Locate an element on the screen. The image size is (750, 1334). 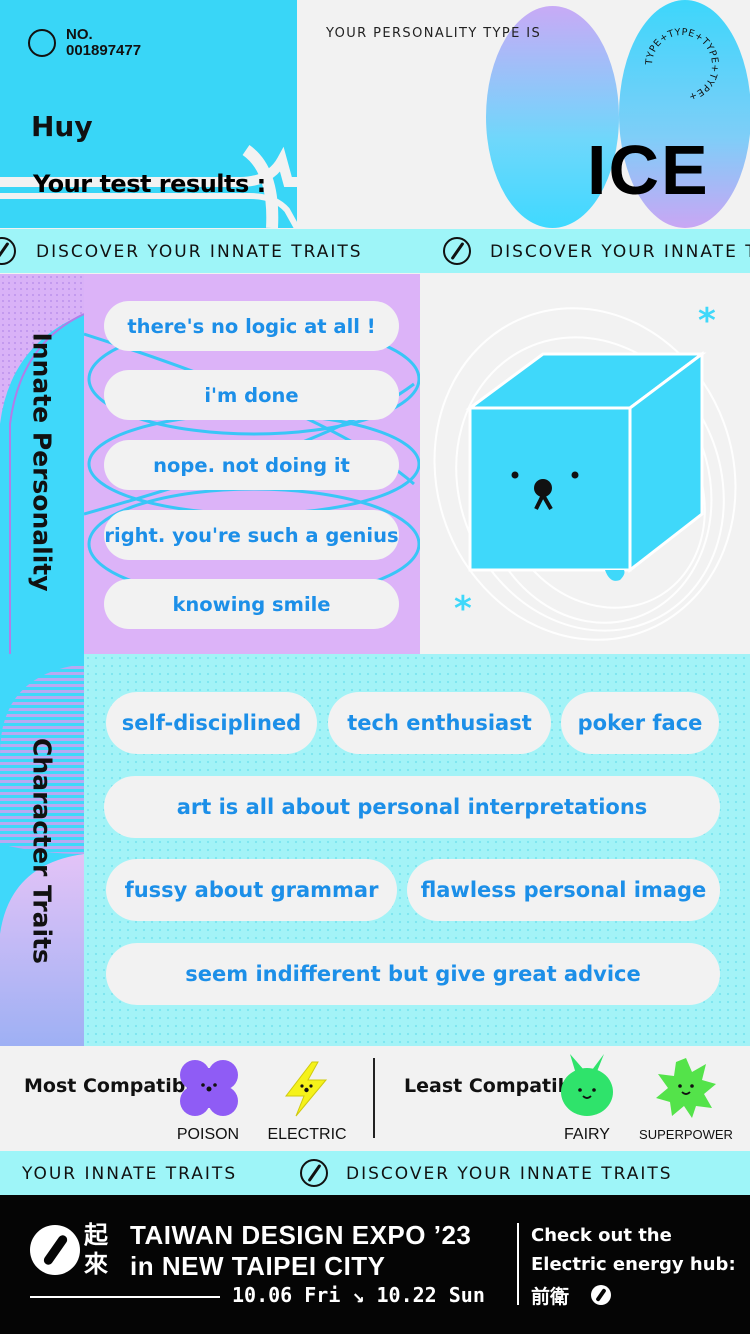
expo-title-line1: TAIWAN DESIGN EXPO ’23 is located at coordinates (301, 1235).